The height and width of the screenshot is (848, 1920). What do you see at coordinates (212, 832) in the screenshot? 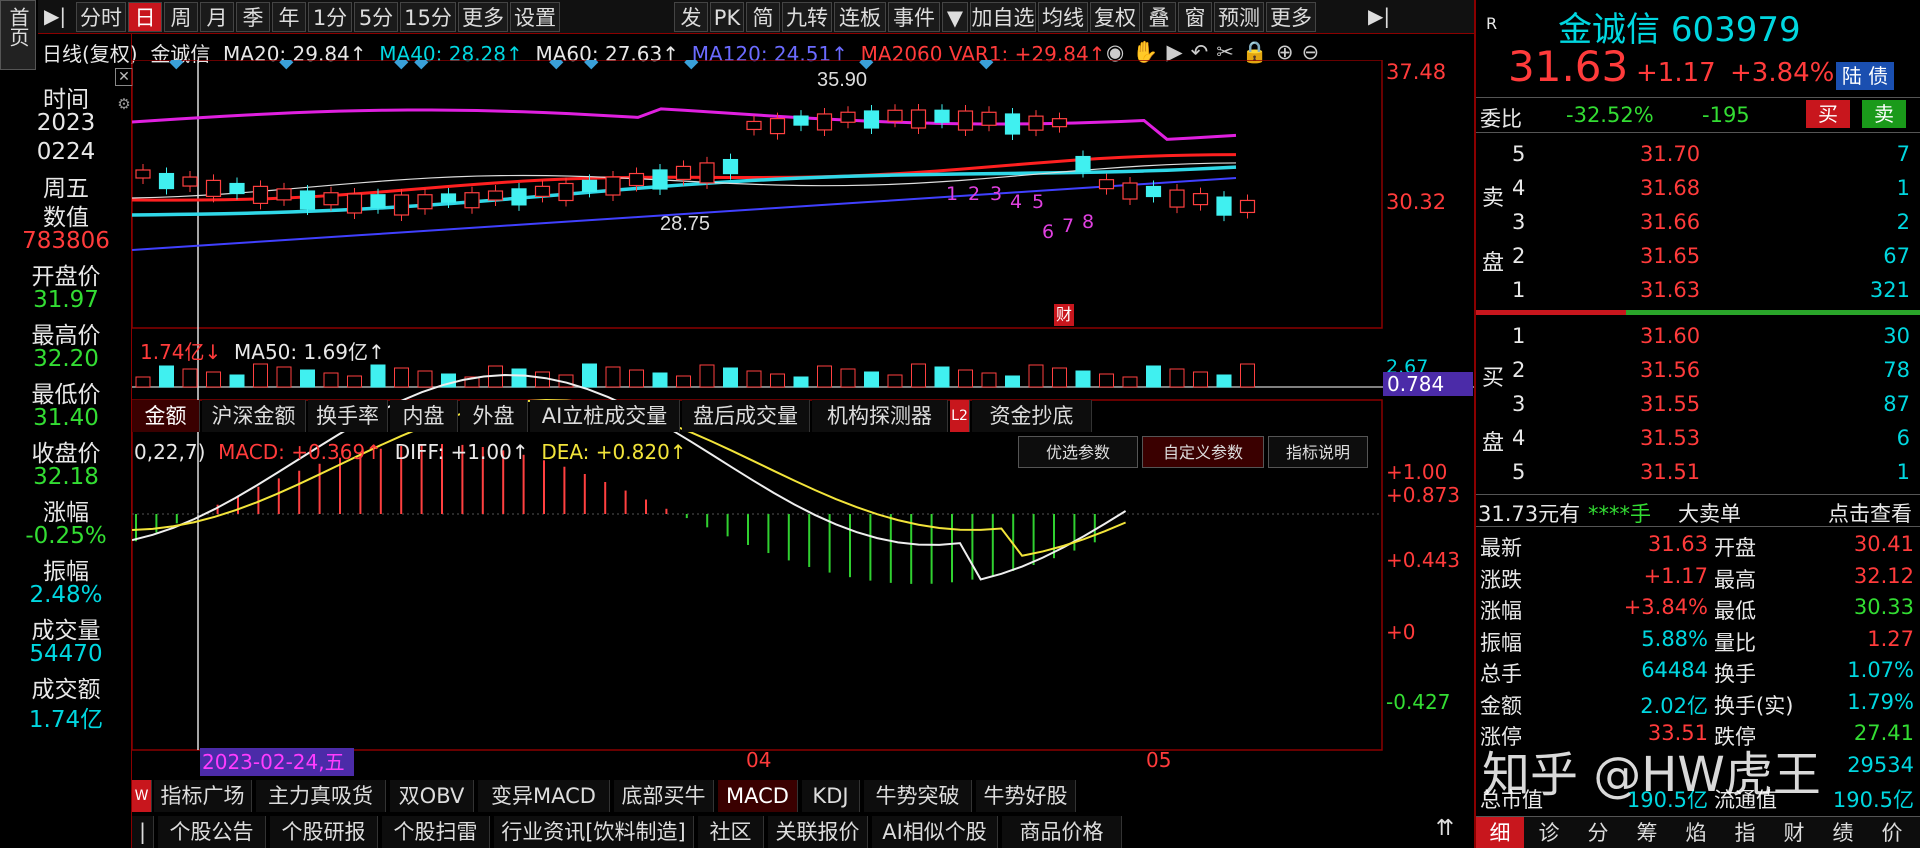
I see `bottom-tab-0: 个股公告` at bounding box center [212, 832].